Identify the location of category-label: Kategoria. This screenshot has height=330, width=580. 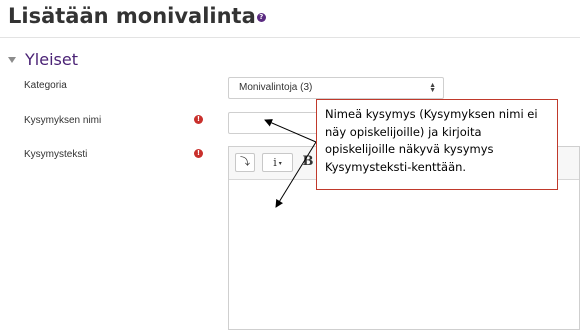
(45, 85).